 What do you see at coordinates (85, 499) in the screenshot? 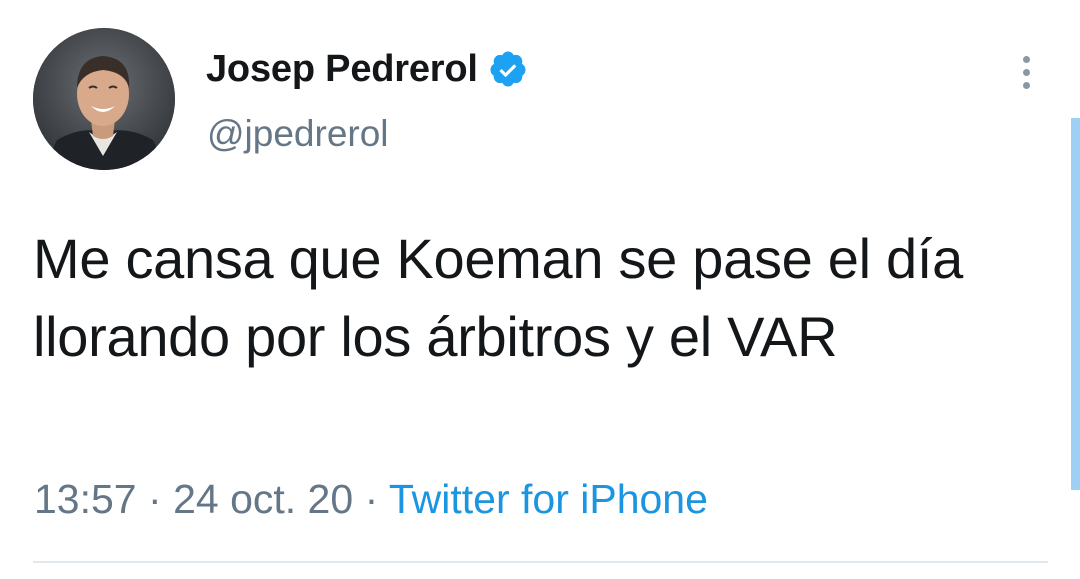
I see `tweet-time: 13:57` at bounding box center [85, 499].